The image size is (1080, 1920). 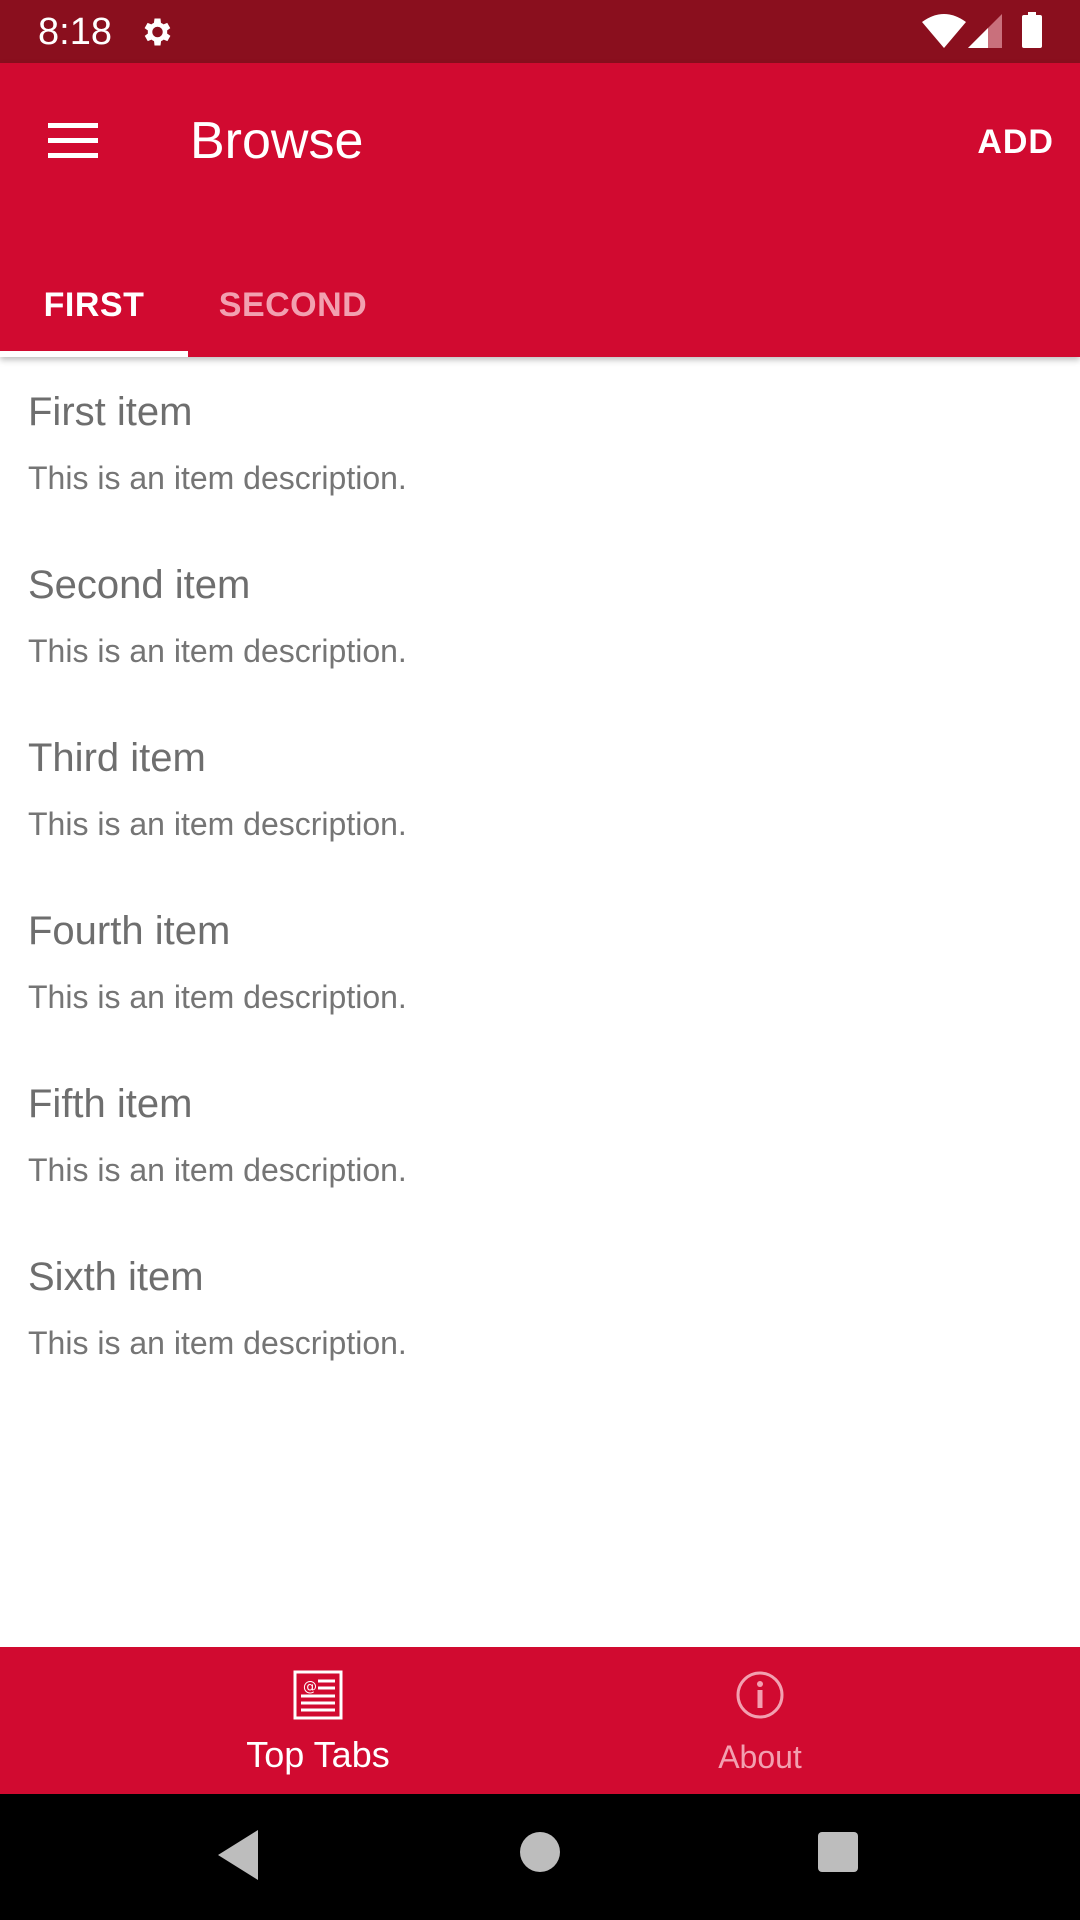 What do you see at coordinates (838, 1852) in the screenshot?
I see `recents-icon` at bounding box center [838, 1852].